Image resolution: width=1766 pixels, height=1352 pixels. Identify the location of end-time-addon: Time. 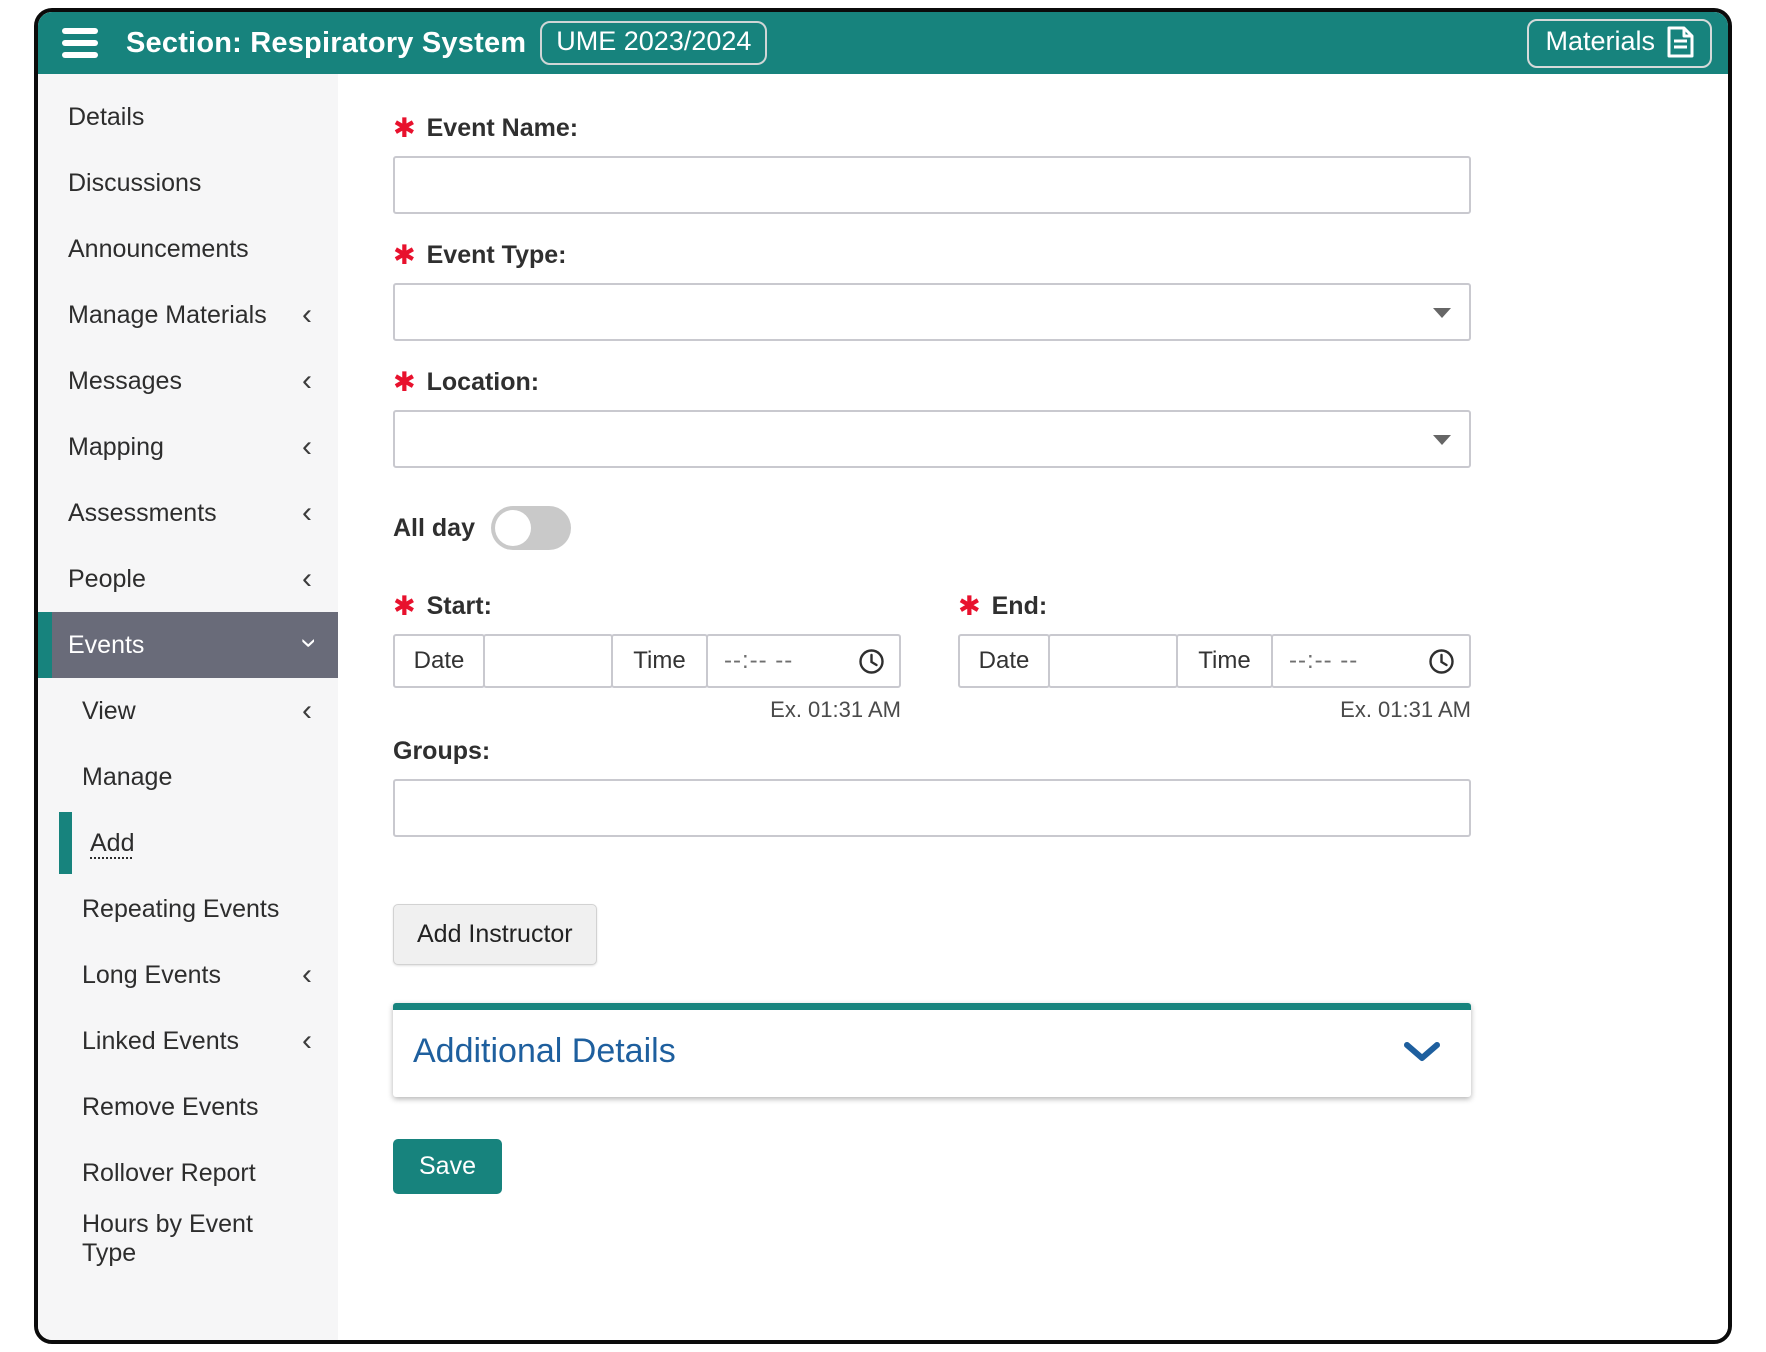
(1224, 661).